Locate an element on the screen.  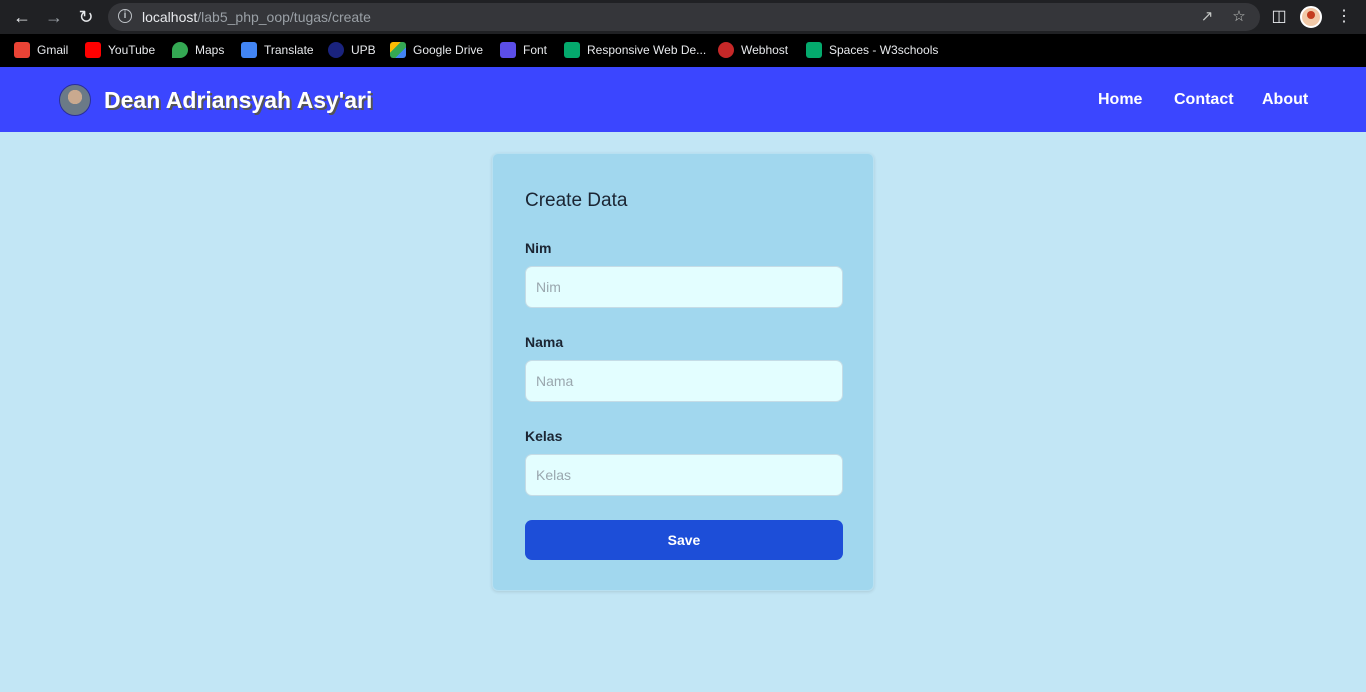
form-title: Create Data is located at coordinates (576, 200).